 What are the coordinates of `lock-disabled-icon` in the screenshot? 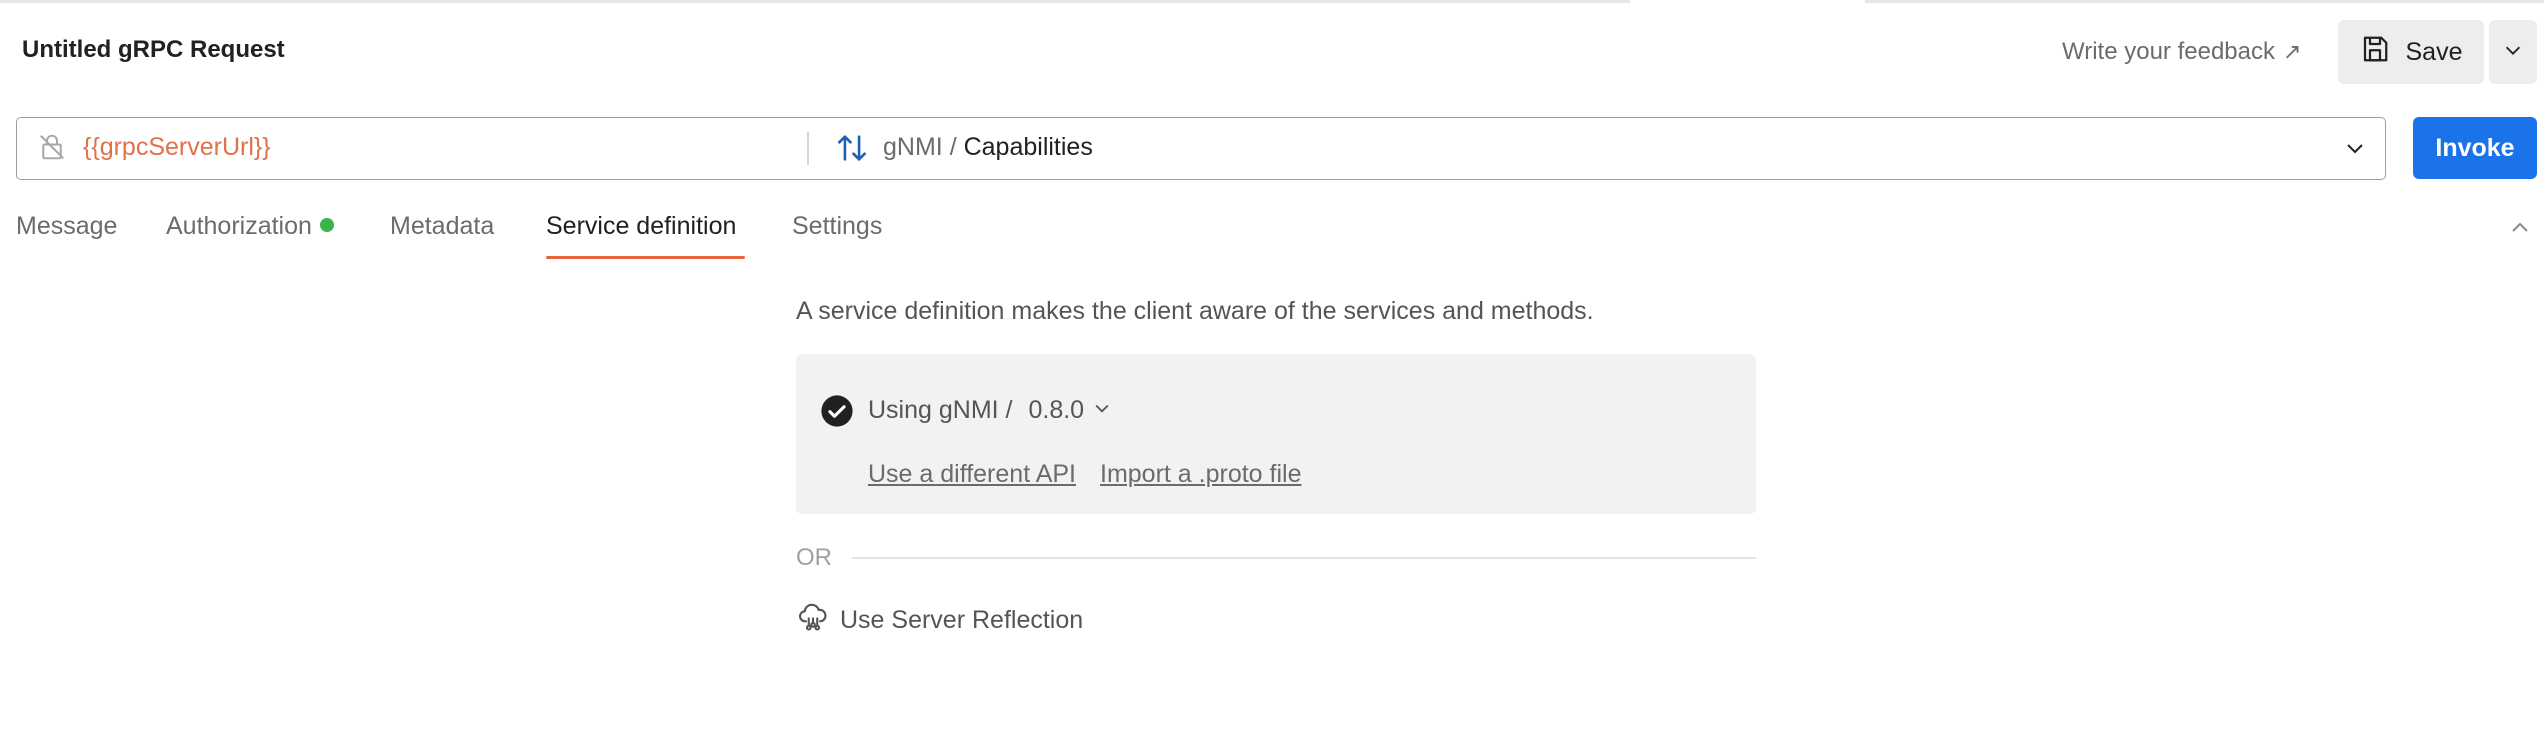 It's located at (52, 149).